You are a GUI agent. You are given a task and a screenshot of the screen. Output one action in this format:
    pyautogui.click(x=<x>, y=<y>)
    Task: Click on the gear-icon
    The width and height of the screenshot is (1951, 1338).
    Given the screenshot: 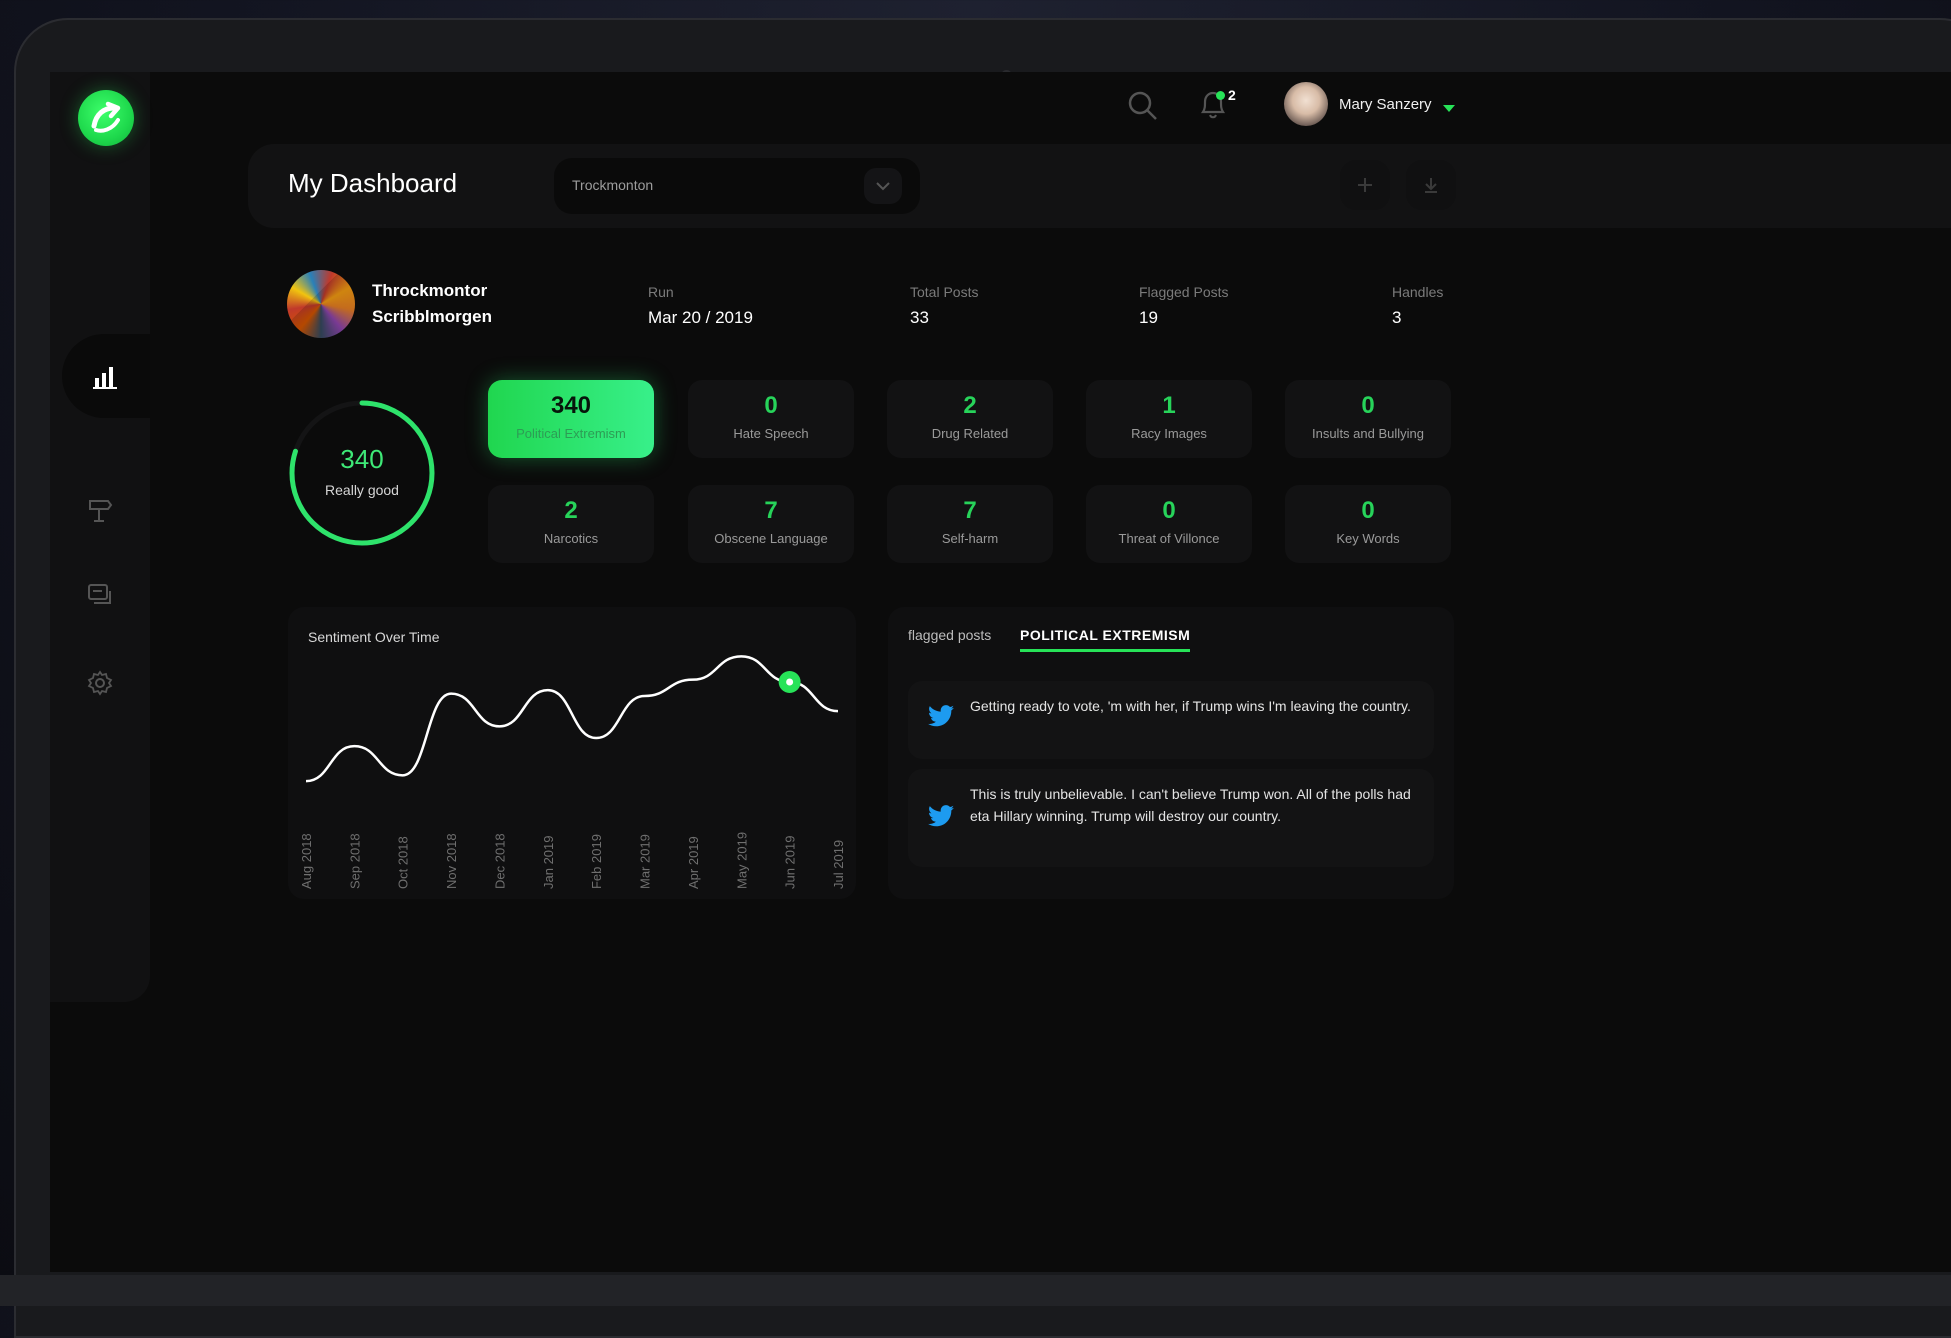 What is the action you would take?
    pyautogui.click(x=100, y=683)
    